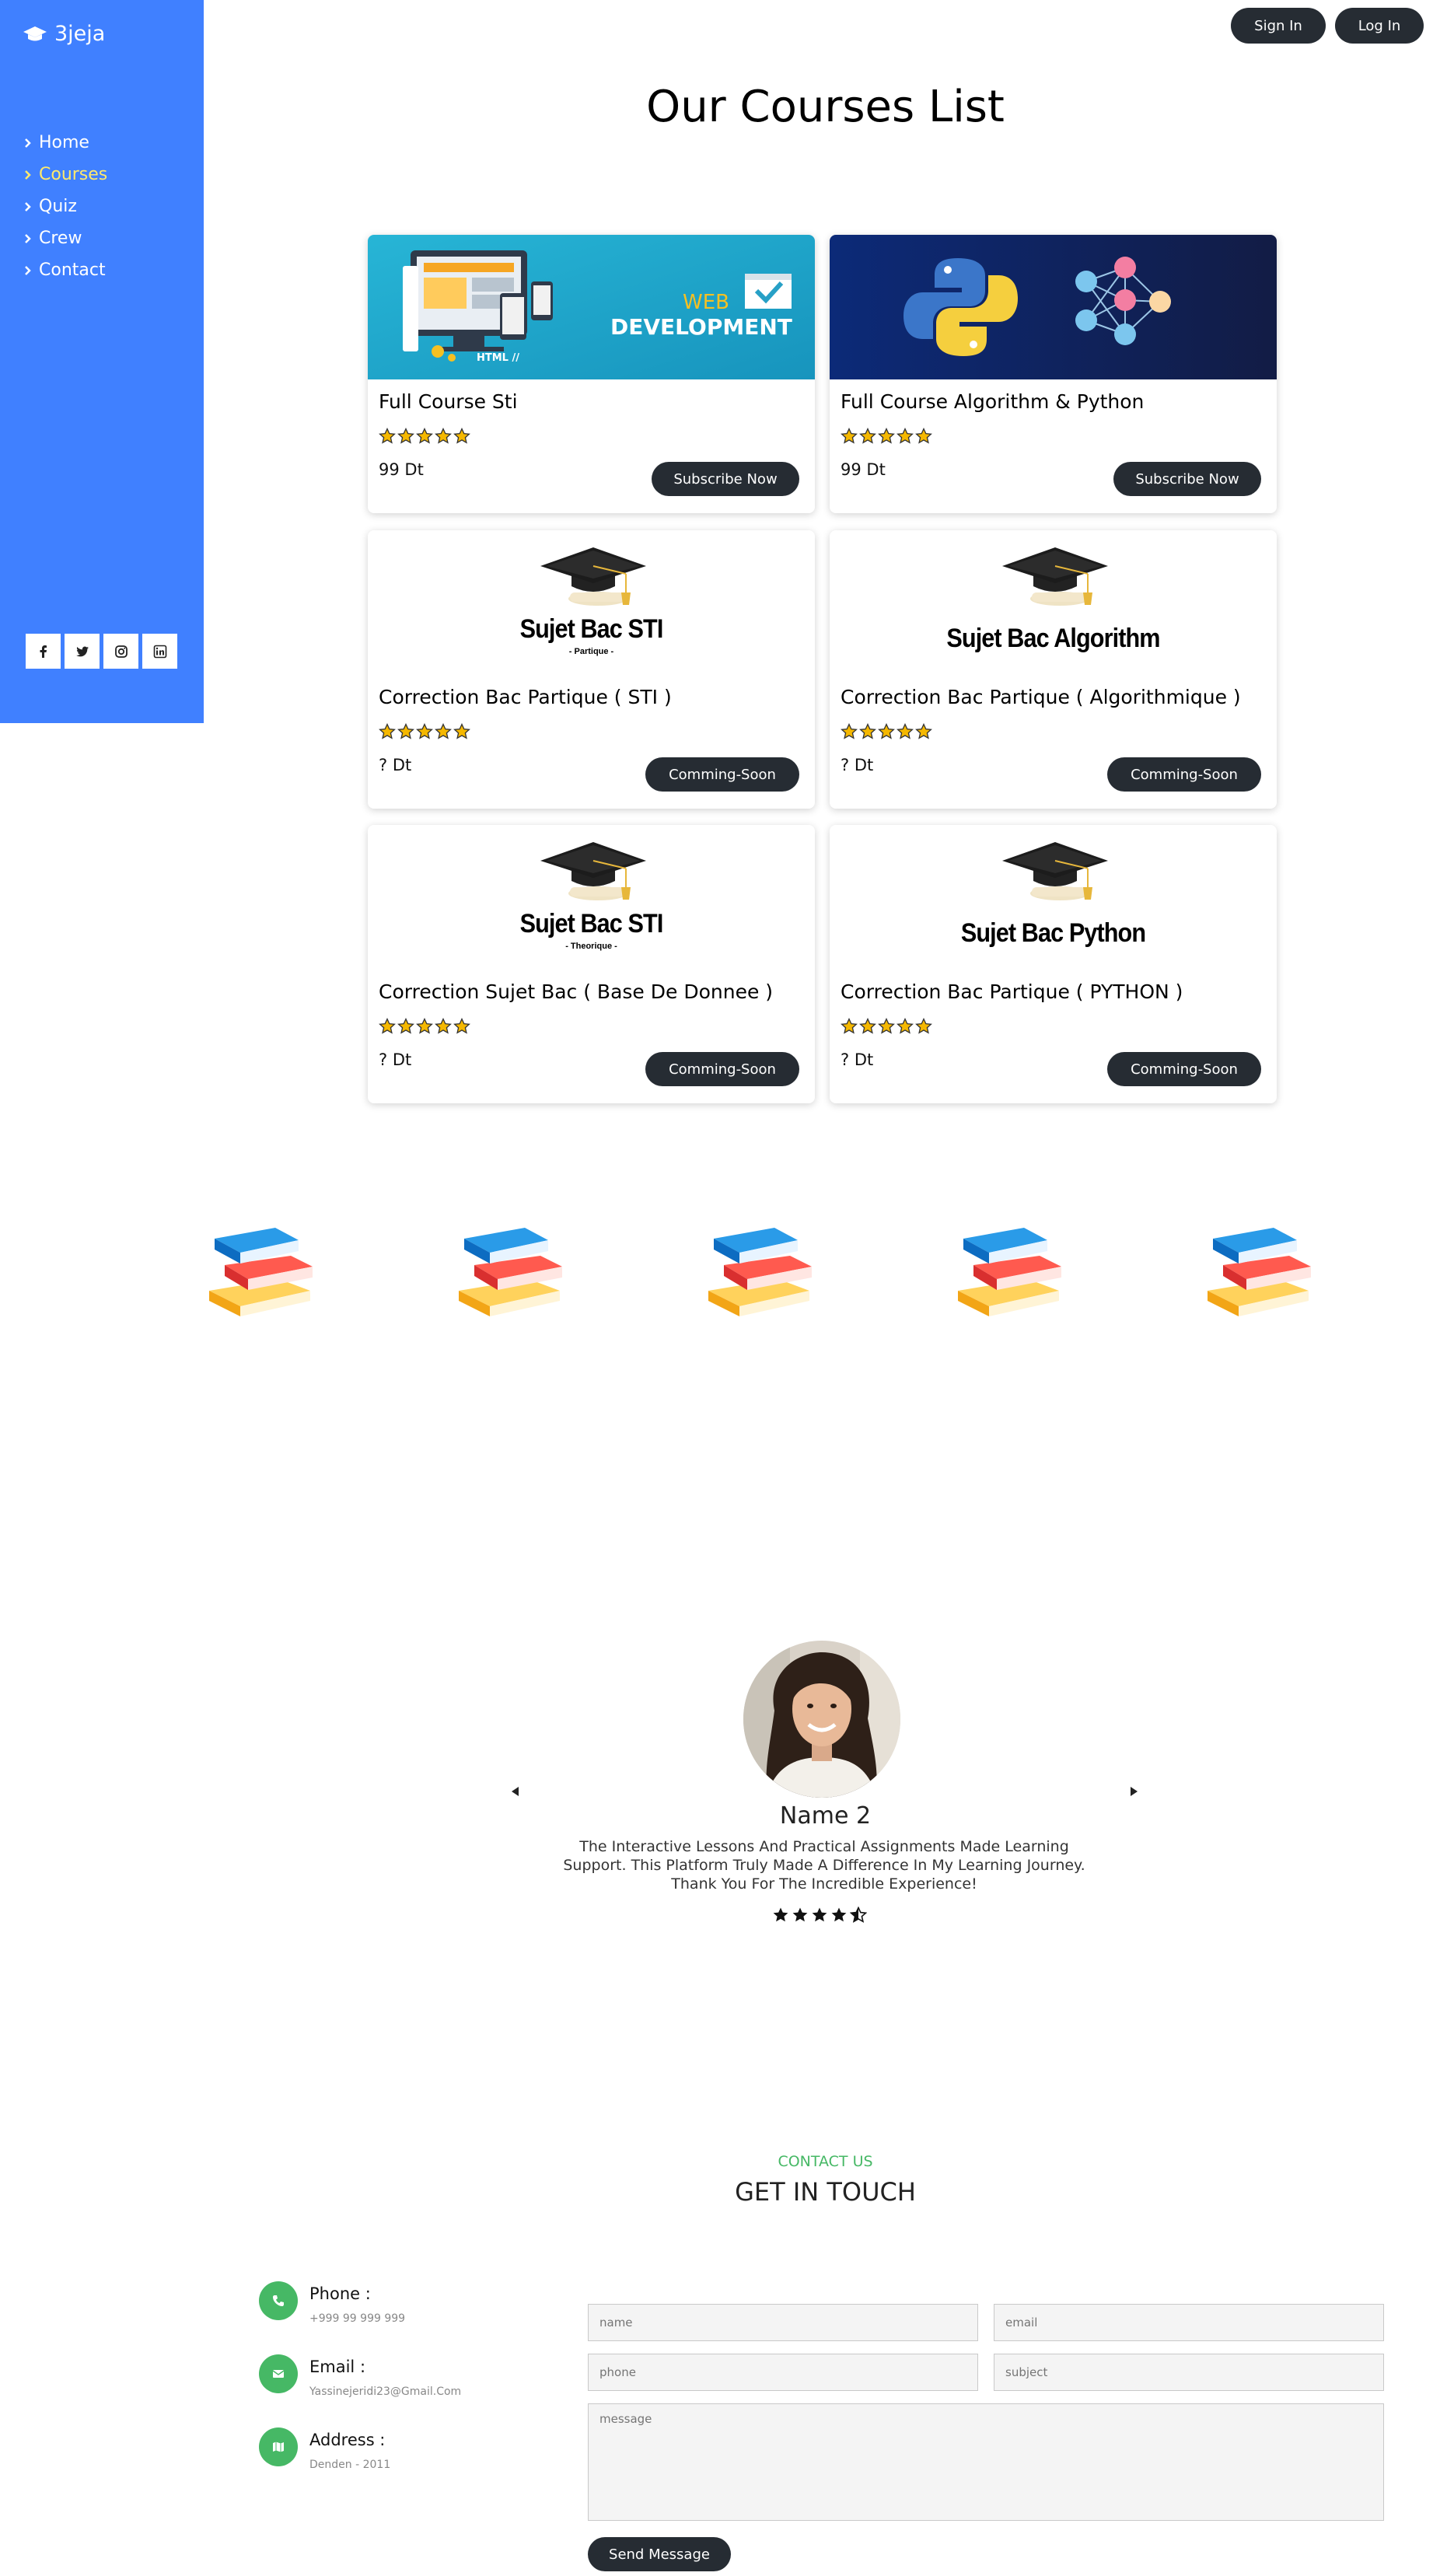 The image size is (1447, 2576). Describe the element at coordinates (74, 174) in the screenshot. I see `sidebar-item-label: Courses` at that location.